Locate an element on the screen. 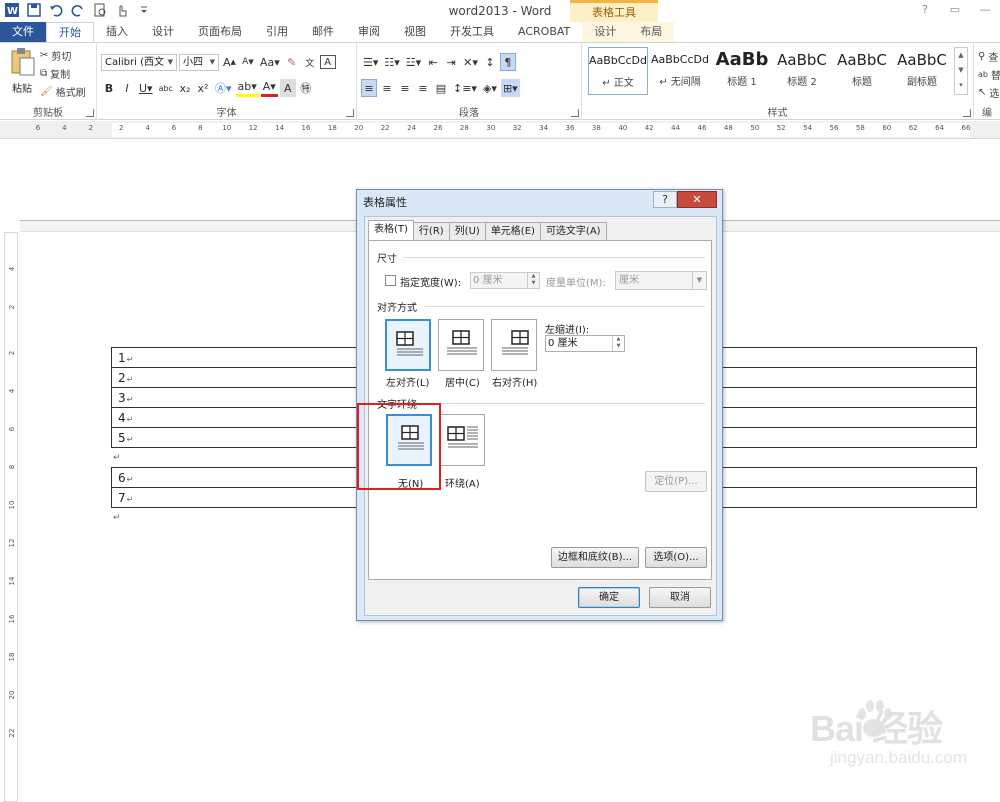 This screenshot has width=1000, height=802. borders-icon: ⊞▾ is located at coordinates (510, 88).